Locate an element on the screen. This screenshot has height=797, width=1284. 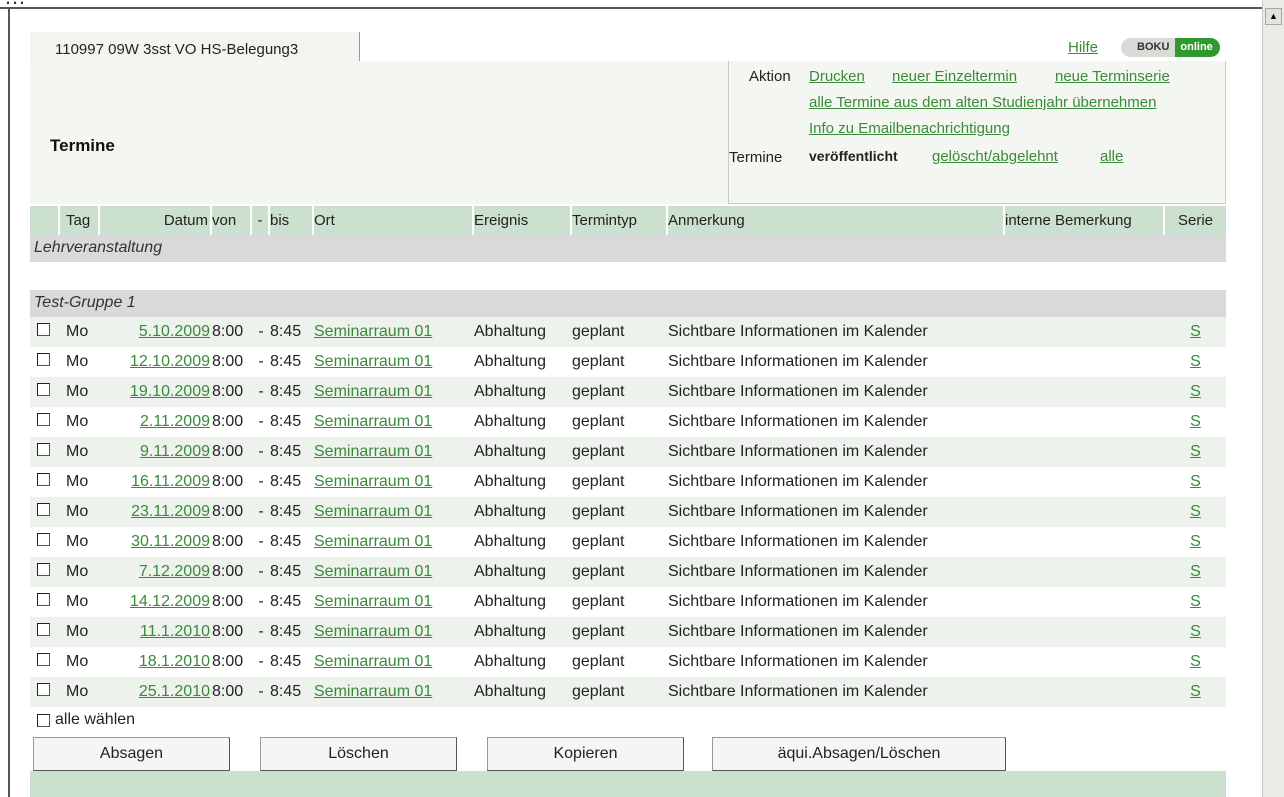
filter-alle-link: alle is located at coordinates (1111, 156).